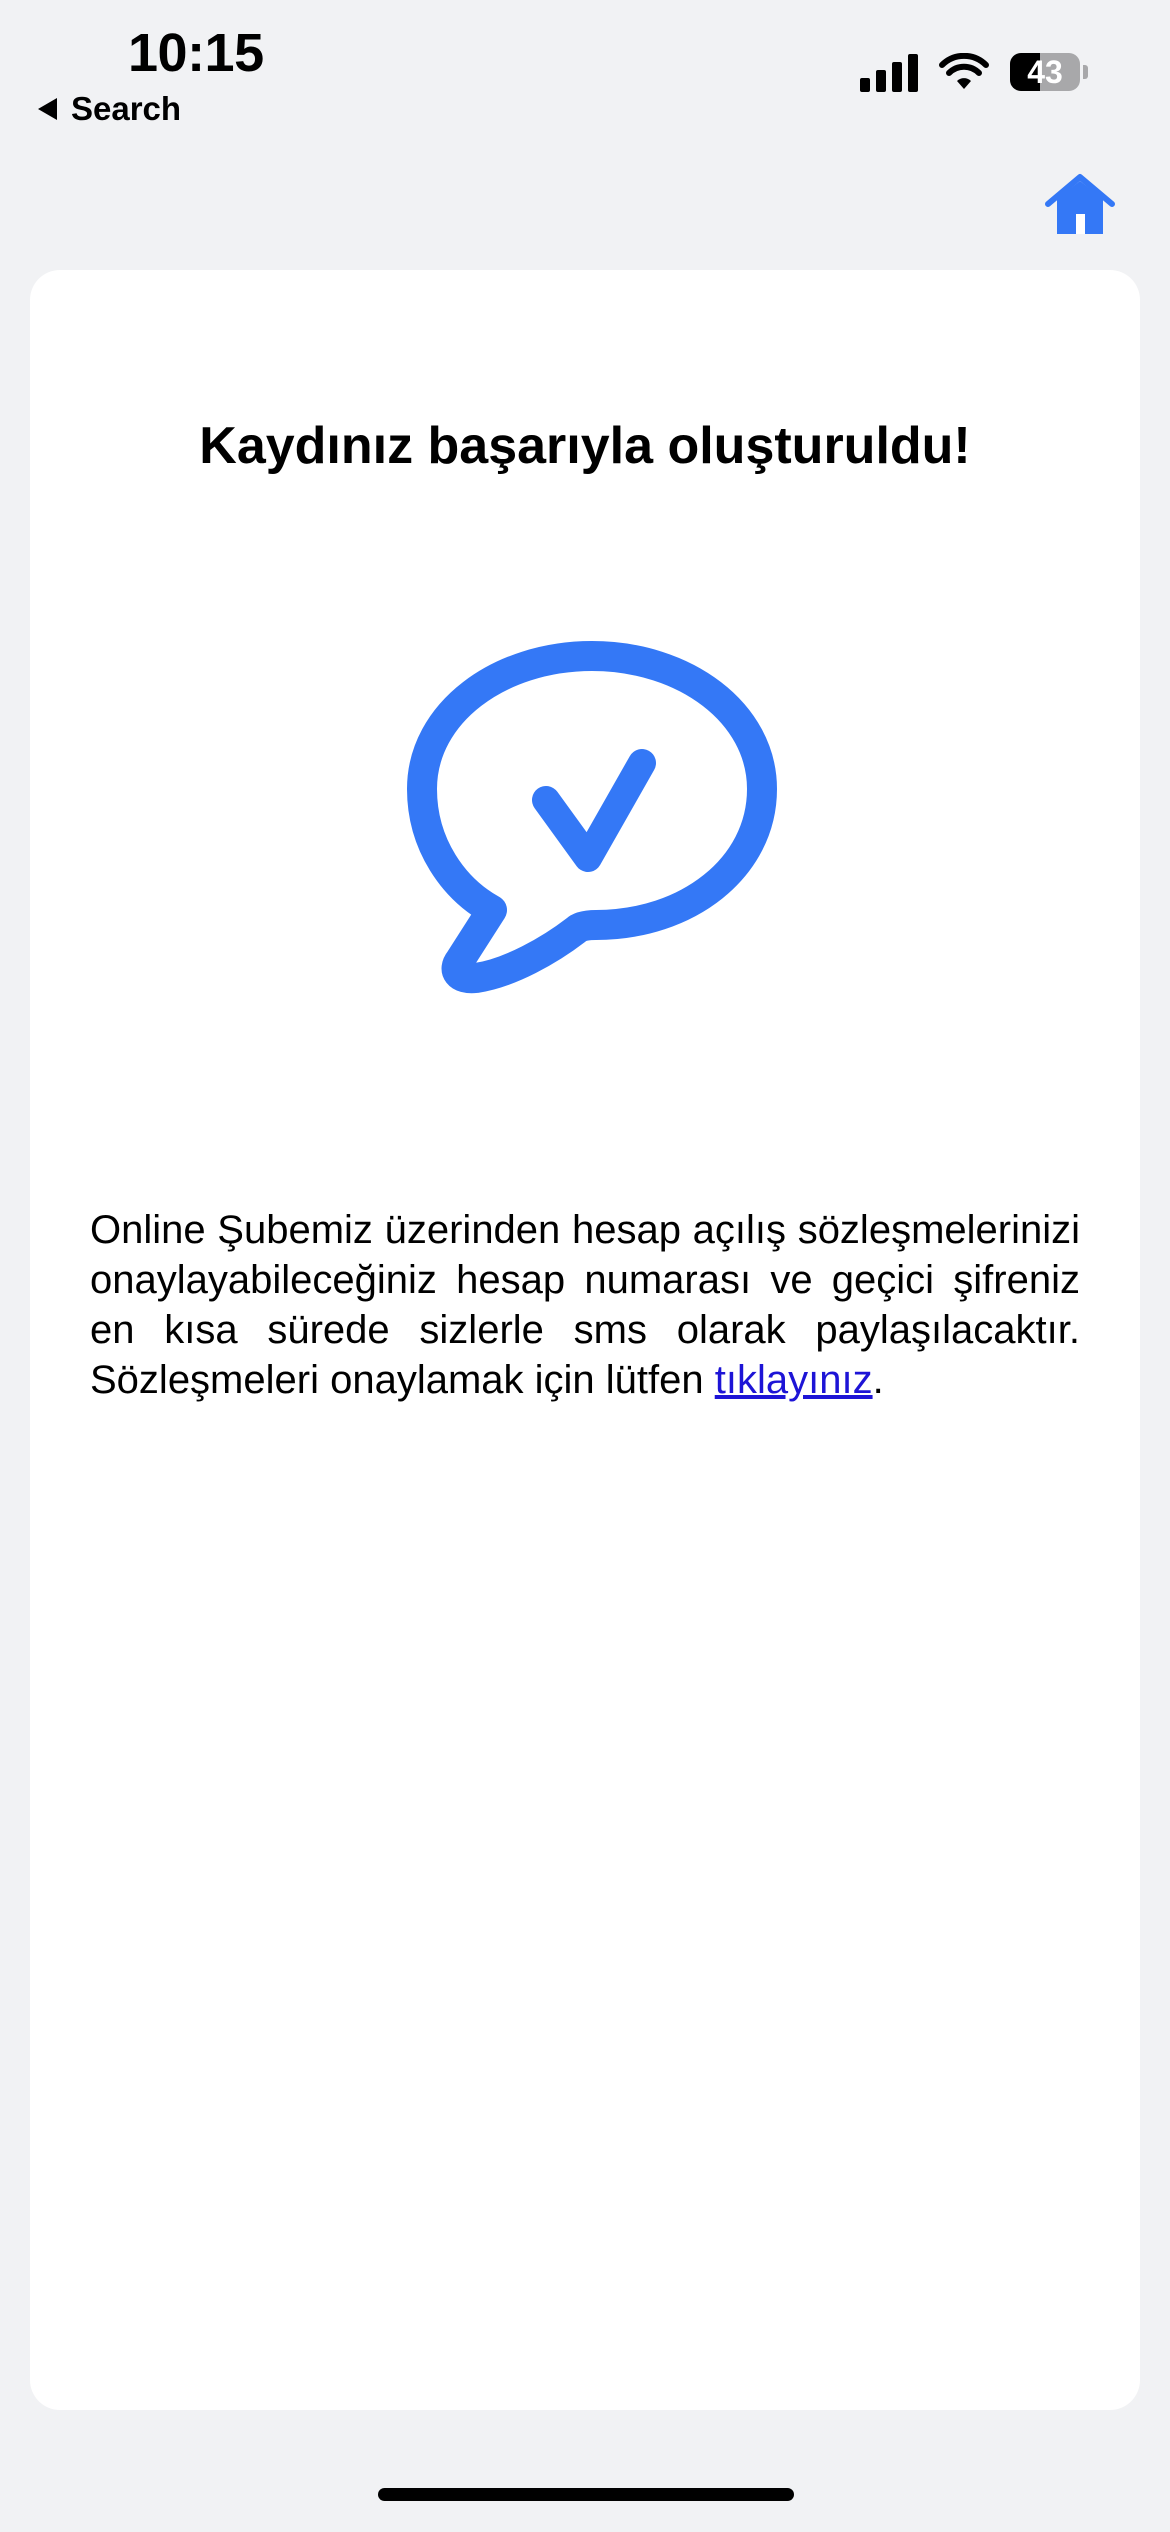 Image resolution: width=1170 pixels, height=2532 pixels. Describe the element at coordinates (592, 817) in the screenshot. I see `speech-bubble-check-icon` at that location.